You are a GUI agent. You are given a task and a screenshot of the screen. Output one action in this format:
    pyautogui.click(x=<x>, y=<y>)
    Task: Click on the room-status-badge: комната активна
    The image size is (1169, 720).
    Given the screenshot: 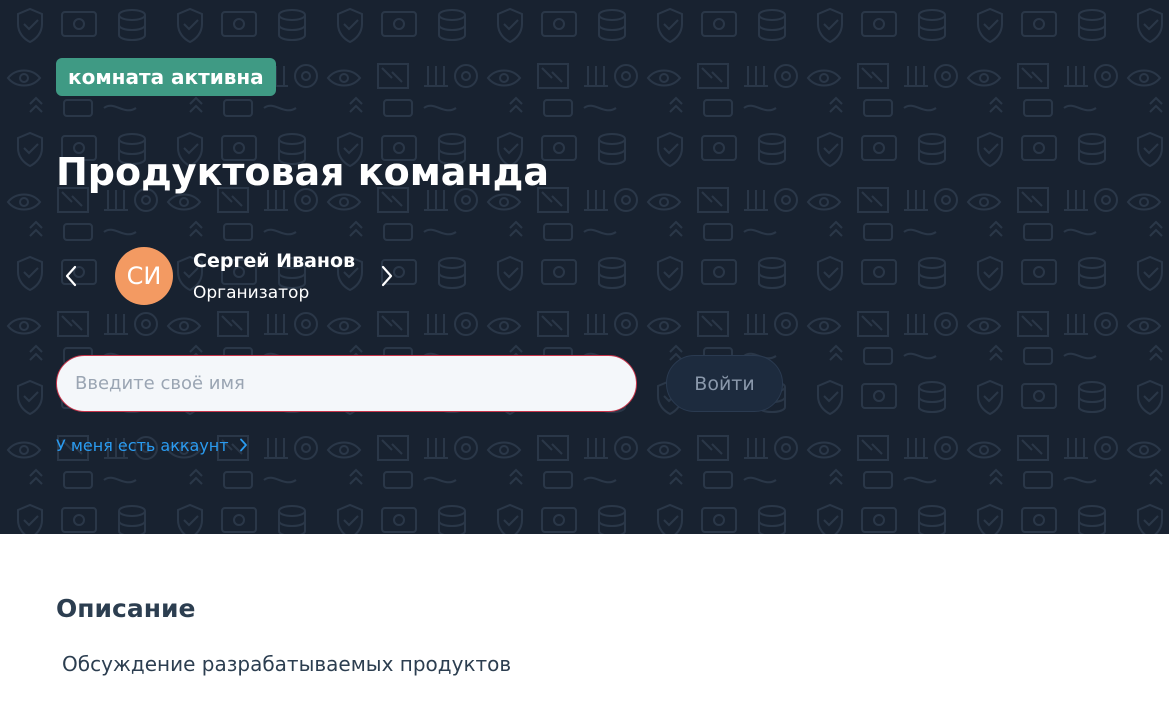 What is the action you would take?
    pyautogui.click(x=166, y=77)
    